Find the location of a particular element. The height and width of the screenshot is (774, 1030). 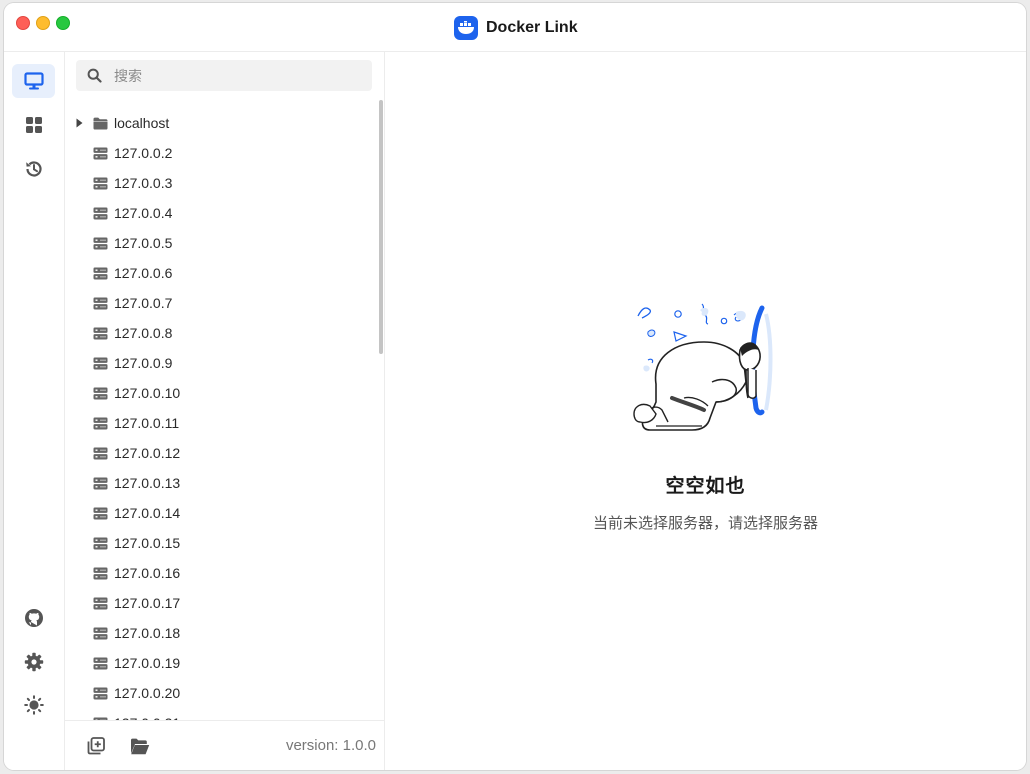

gear-icon is located at coordinates (33, 662).